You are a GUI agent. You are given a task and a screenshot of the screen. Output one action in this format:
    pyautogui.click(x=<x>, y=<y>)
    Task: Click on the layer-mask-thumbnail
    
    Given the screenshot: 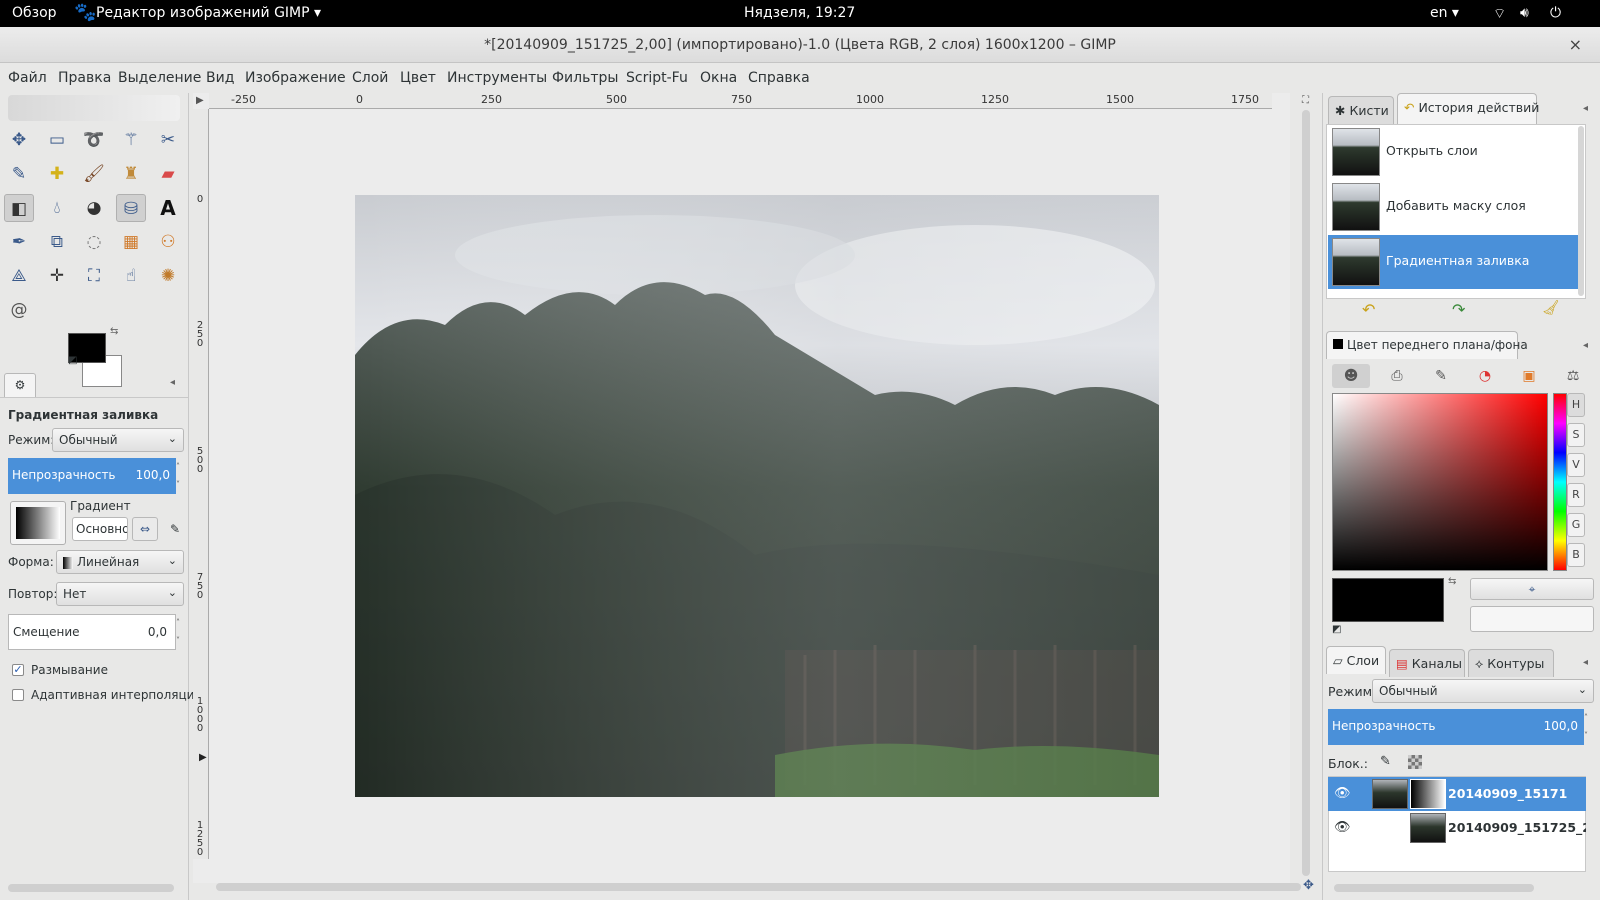 What is the action you would take?
    pyautogui.click(x=1428, y=794)
    